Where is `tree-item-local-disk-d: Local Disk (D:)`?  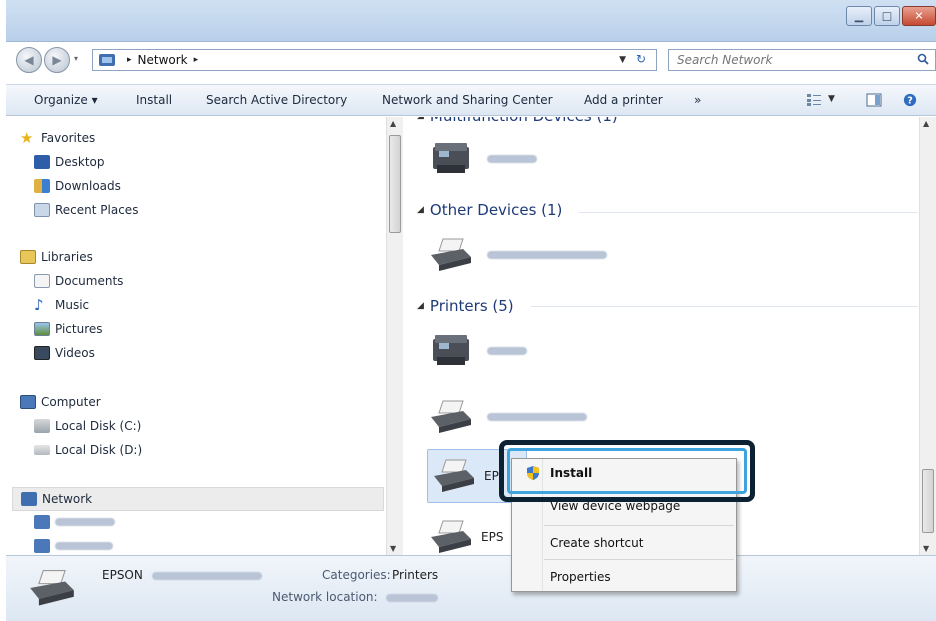 tree-item-local-disk-d: Local Disk (D:) is located at coordinates (88, 450).